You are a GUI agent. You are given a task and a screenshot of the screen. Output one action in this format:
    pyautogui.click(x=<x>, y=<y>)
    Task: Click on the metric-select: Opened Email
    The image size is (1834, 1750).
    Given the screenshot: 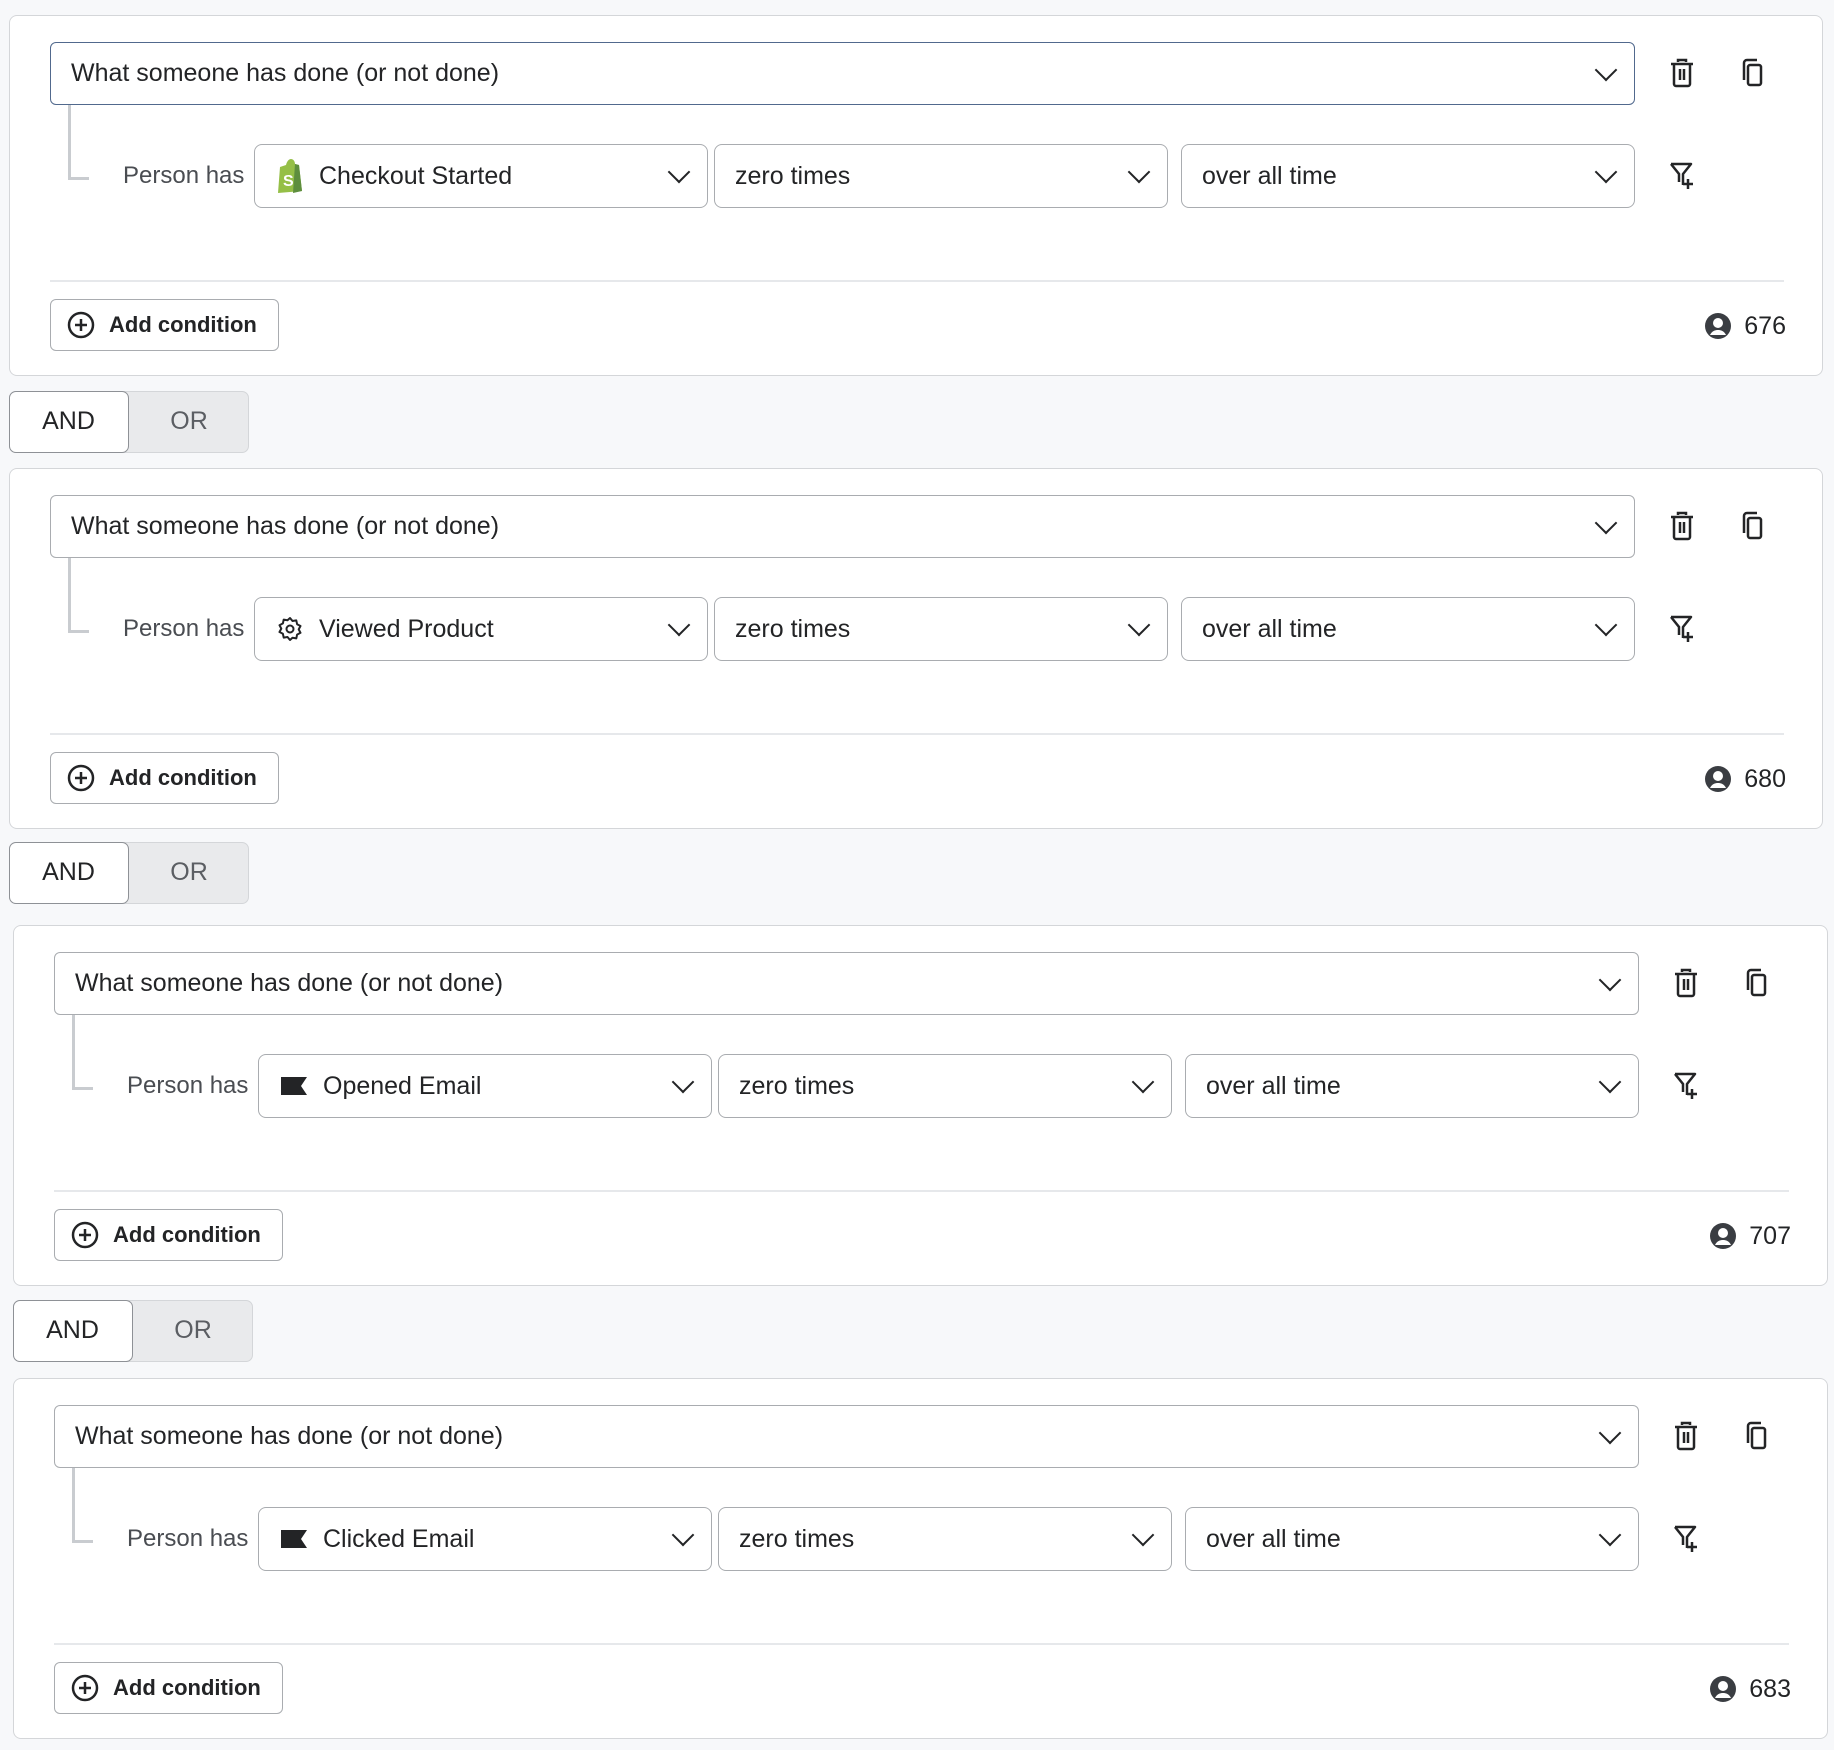 What is the action you would take?
    pyautogui.click(x=485, y=1086)
    